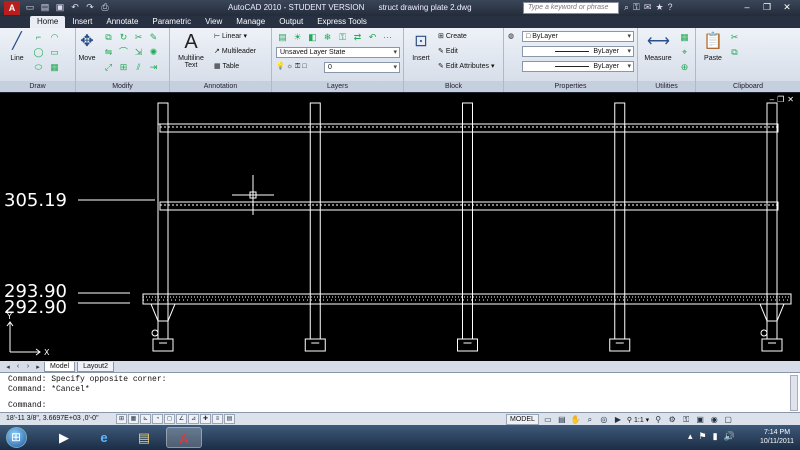  I want to click on next-tab-icon: ›, so click(28, 366).